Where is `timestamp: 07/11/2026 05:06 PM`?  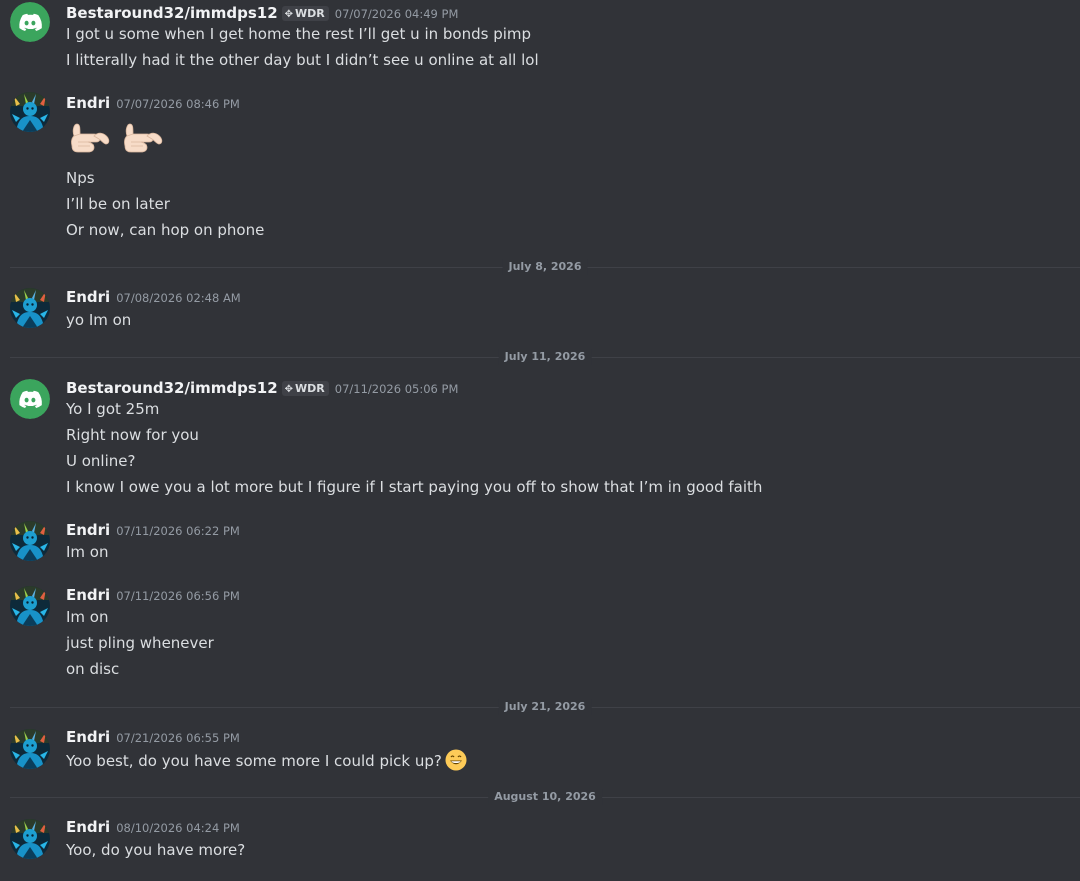 timestamp: 07/11/2026 05:06 PM is located at coordinates (396, 389).